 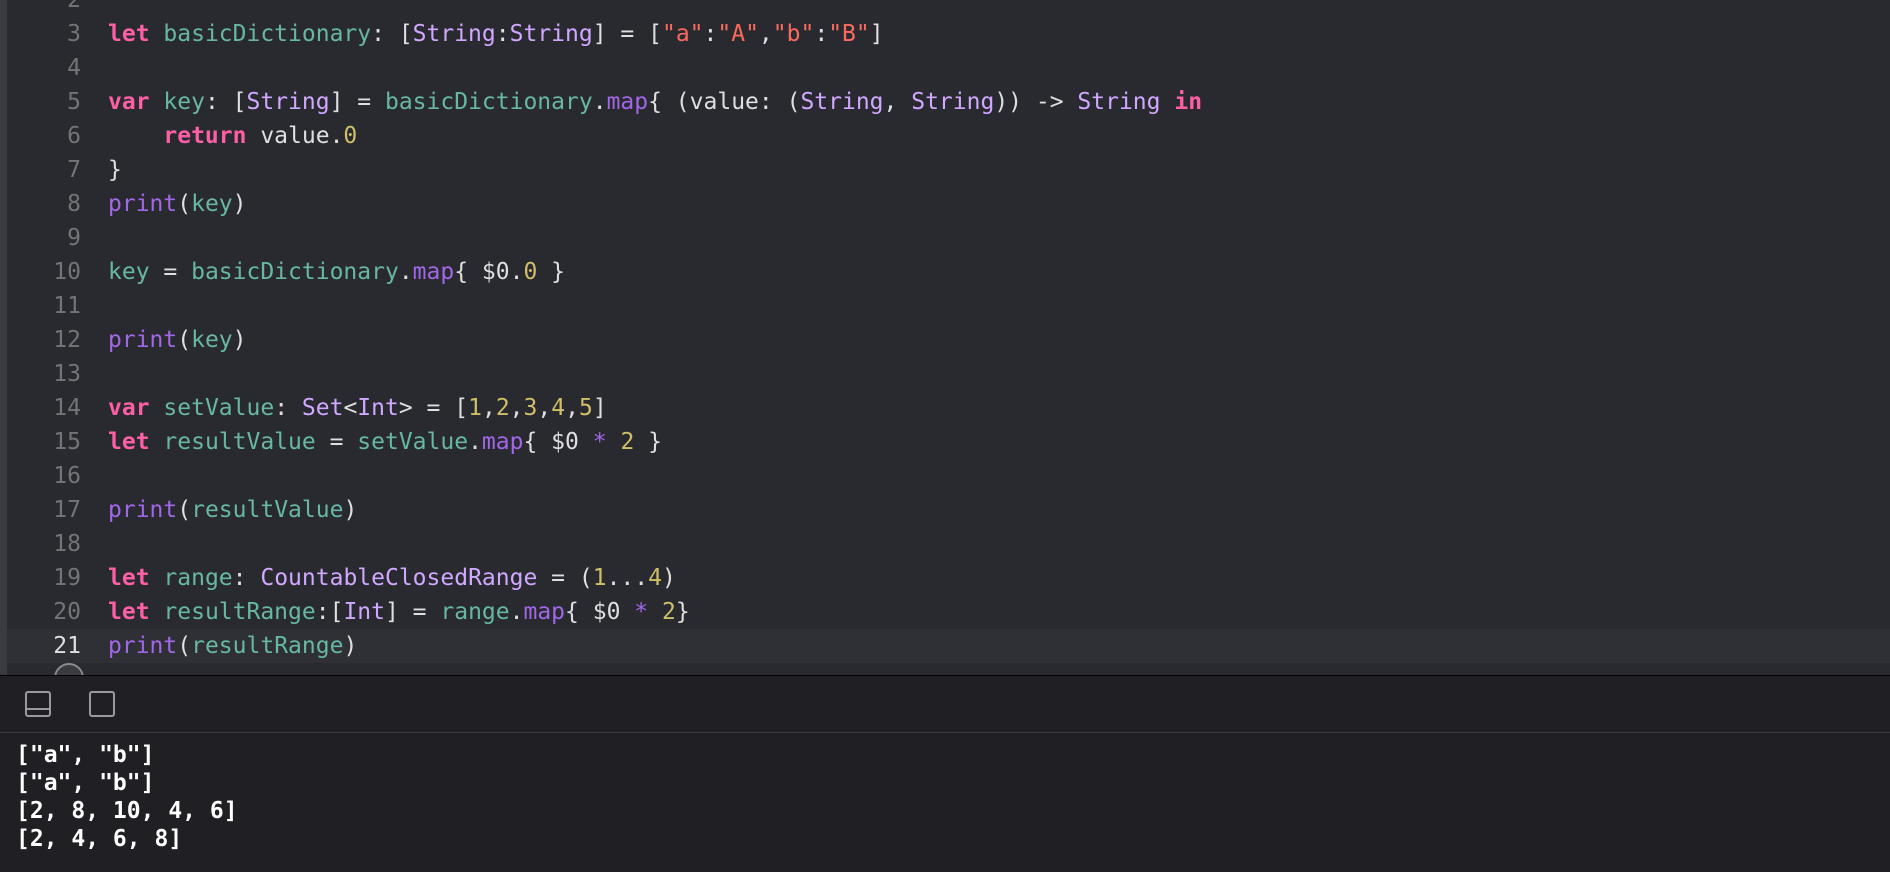 What do you see at coordinates (793, 34) in the screenshot?
I see `code-token: "b"` at bounding box center [793, 34].